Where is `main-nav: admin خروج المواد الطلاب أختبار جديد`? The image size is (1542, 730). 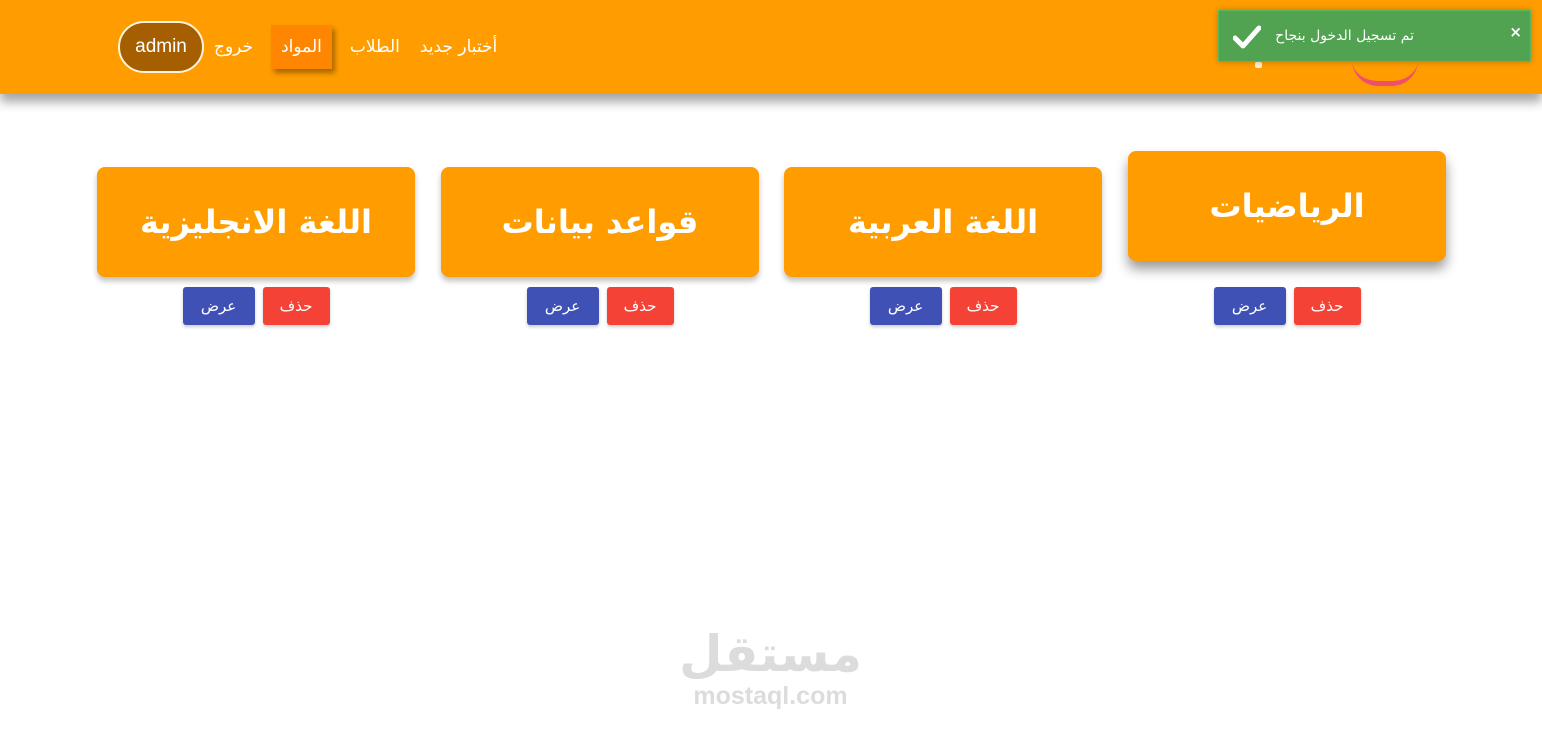
main-nav: admin خروج المواد الطلاب أختبار جديد is located at coordinates (312, 47).